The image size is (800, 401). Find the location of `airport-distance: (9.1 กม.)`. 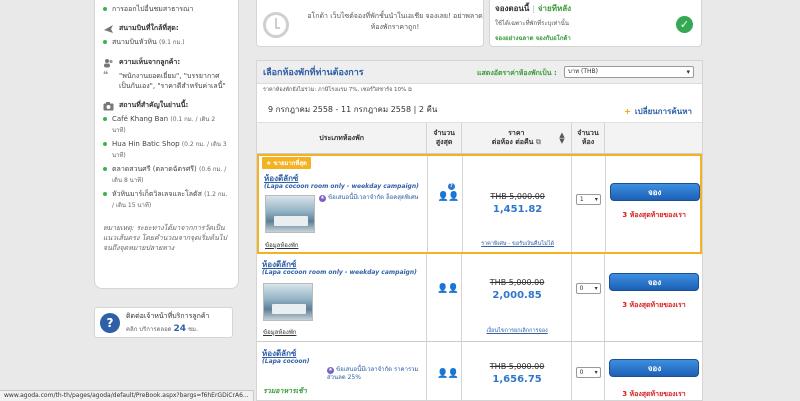

airport-distance: (9.1 กม.) is located at coordinates (172, 42).